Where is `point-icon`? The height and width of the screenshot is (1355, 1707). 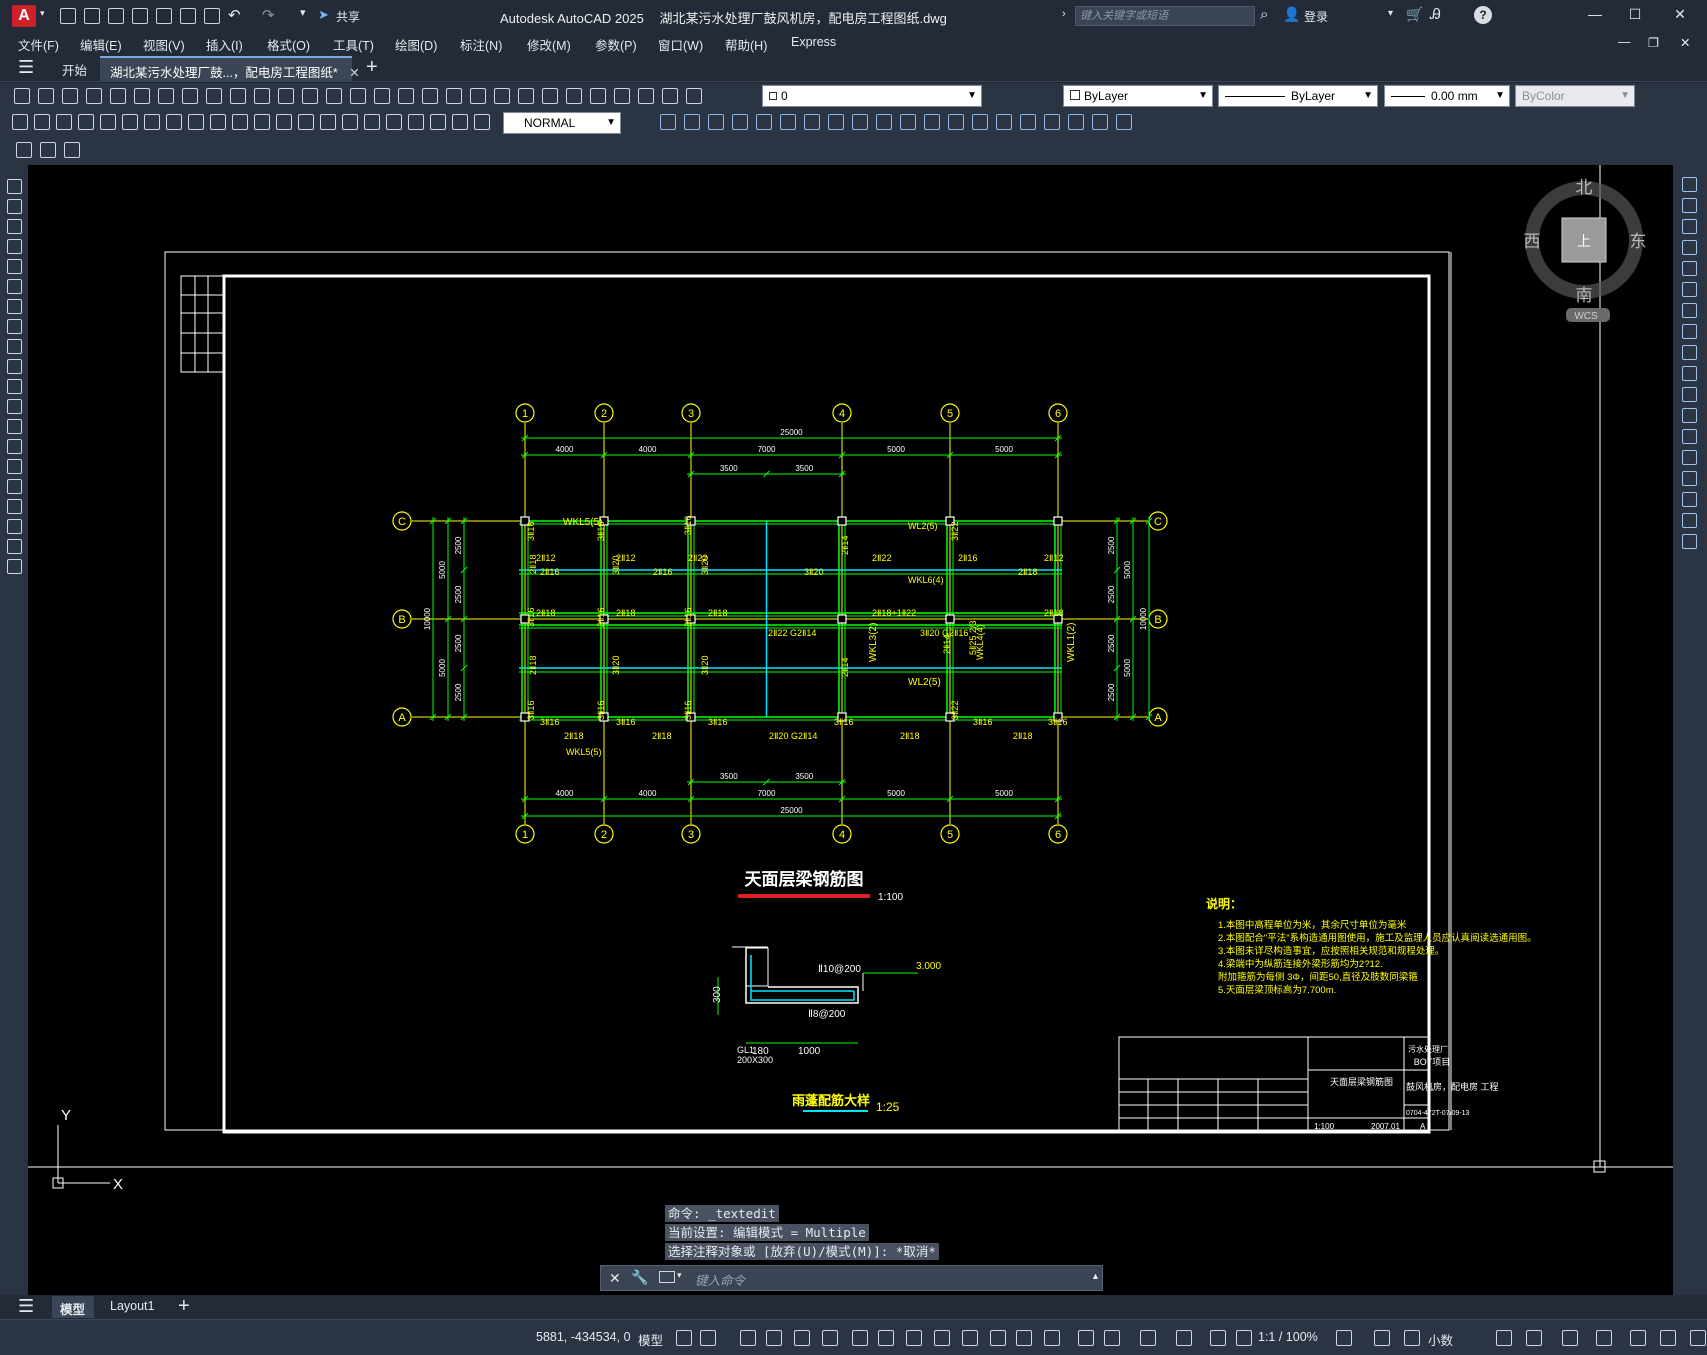
point-icon is located at coordinates (14, 446).